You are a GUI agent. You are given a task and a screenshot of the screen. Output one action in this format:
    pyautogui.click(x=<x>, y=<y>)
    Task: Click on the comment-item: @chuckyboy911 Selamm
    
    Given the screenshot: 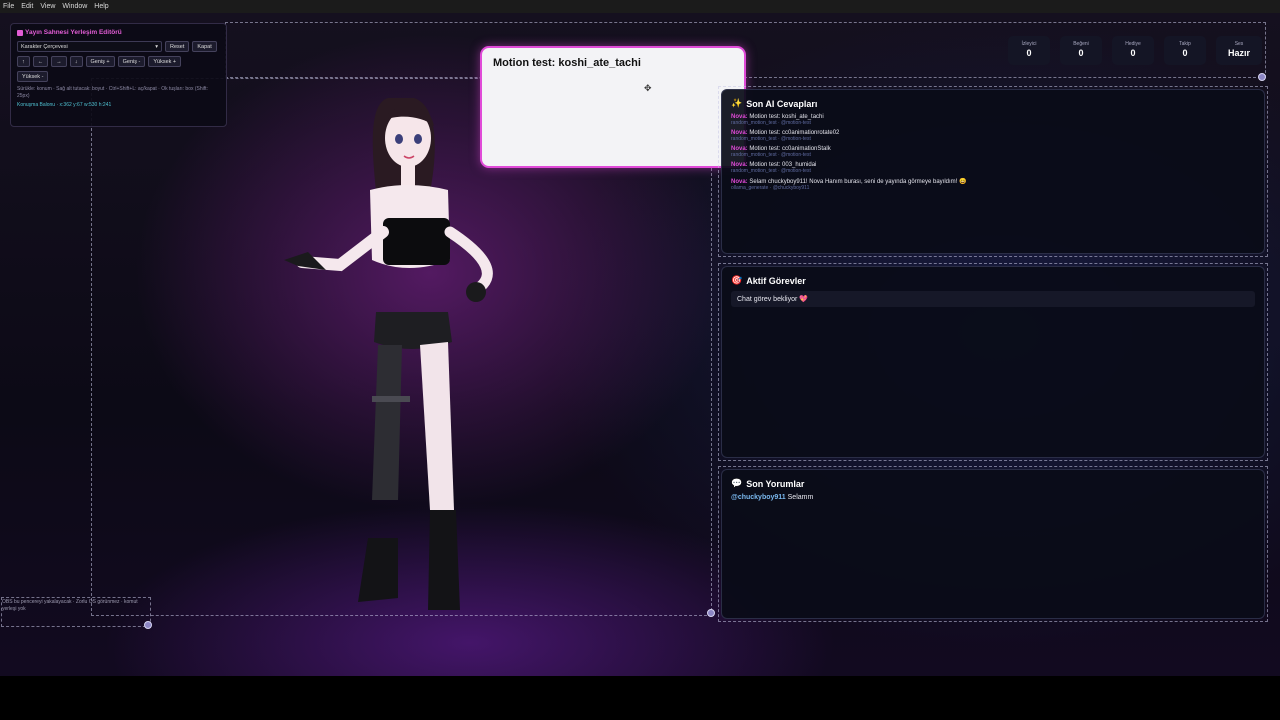 What is the action you would take?
    pyautogui.click(x=993, y=497)
    